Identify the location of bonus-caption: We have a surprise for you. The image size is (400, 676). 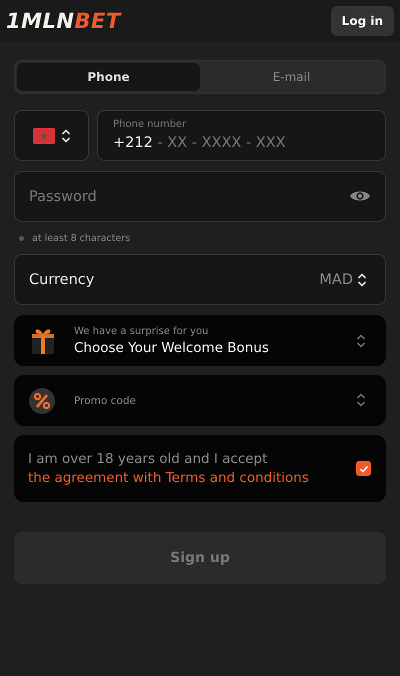
(142, 331).